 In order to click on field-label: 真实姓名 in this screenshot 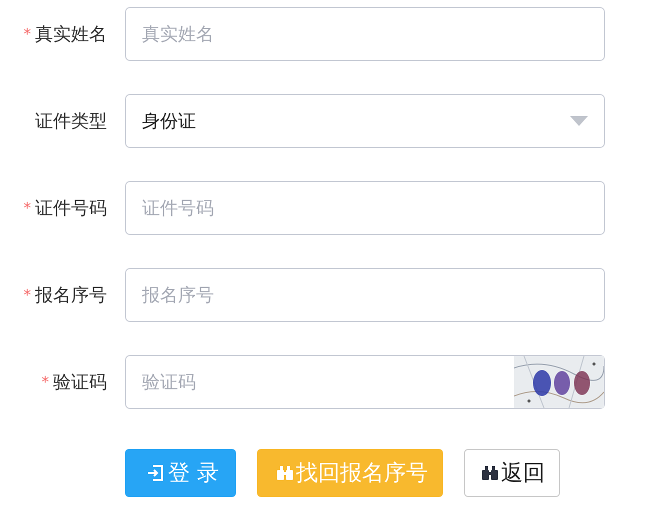, I will do `click(71, 34)`.